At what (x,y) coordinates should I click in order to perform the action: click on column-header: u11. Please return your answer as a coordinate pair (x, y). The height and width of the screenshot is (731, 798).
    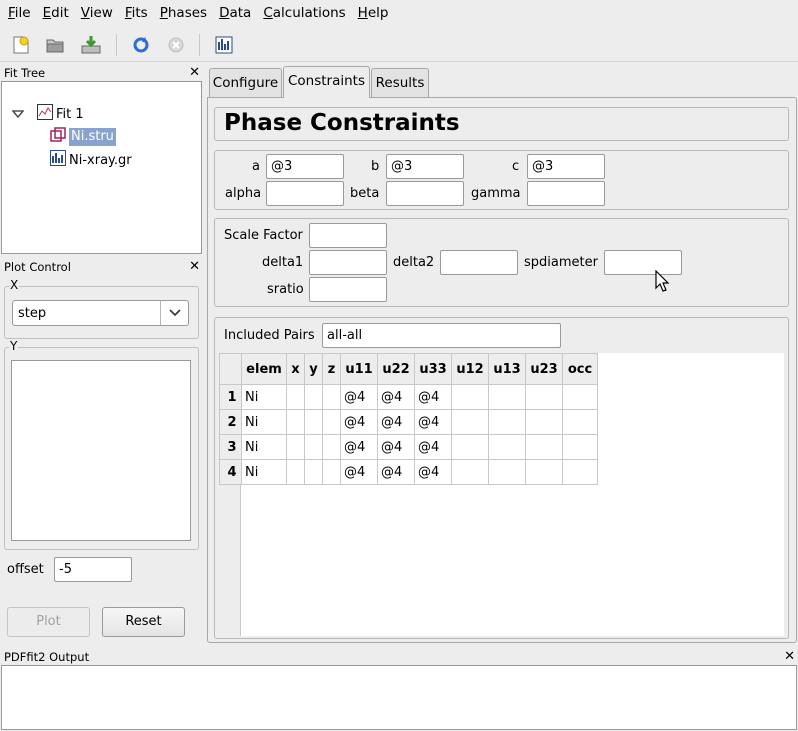
    Looking at the image, I should click on (359, 369).